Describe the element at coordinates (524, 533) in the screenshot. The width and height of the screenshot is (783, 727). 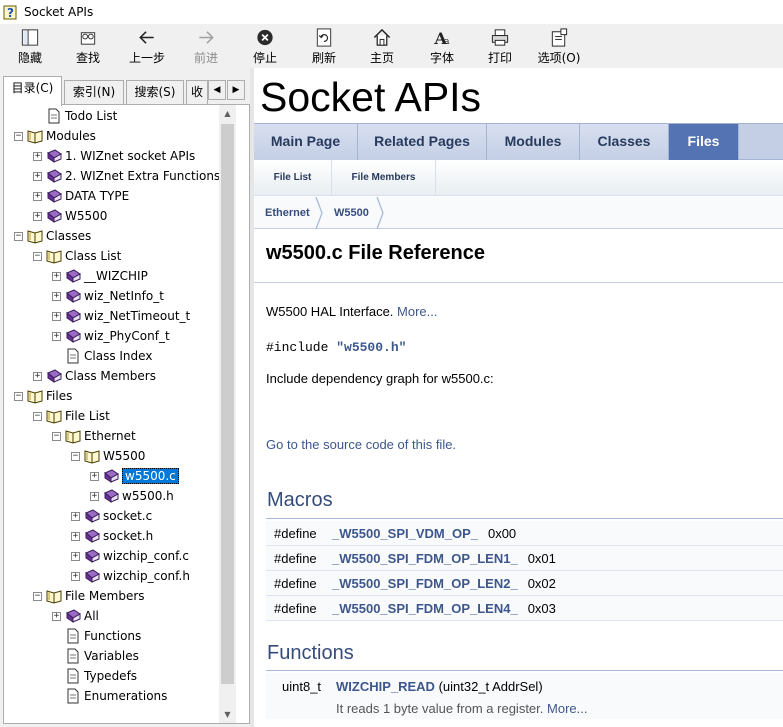
I see `macro-row: #define _W5500_SPI_VDM_OP_ 0x00` at that location.